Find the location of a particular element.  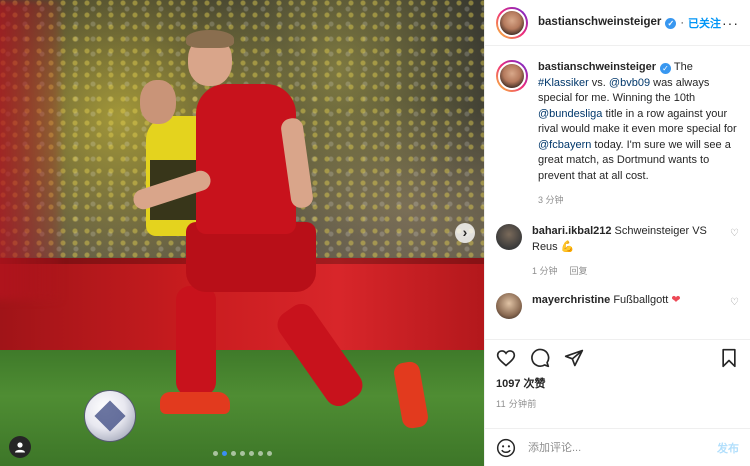

mention-link: @bundesliga is located at coordinates (570, 114).